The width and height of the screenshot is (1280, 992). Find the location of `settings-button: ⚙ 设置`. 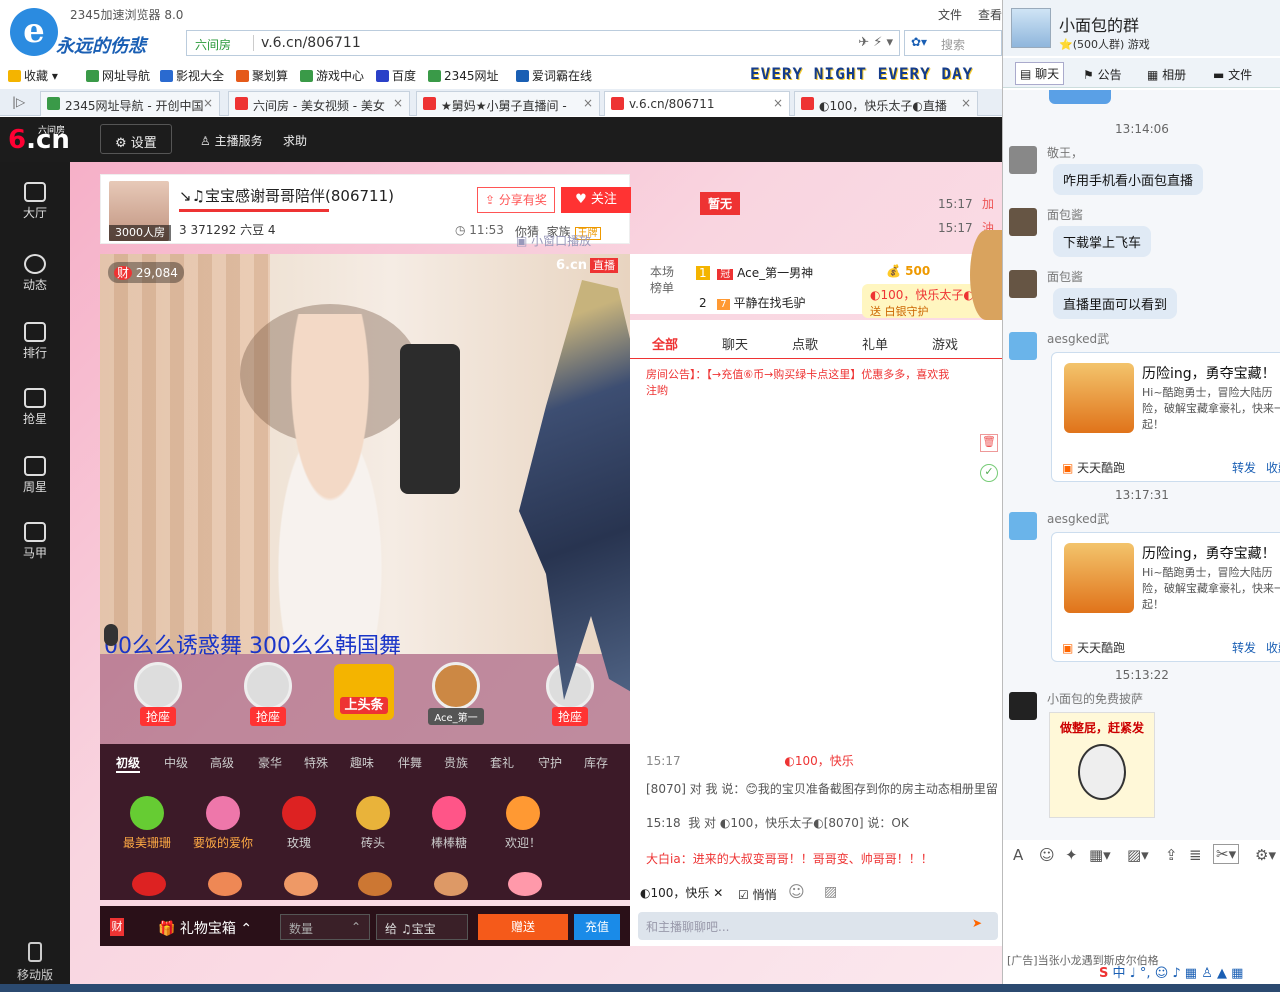

settings-button: ⚙ 设置 is located at coordinates (136, 139).